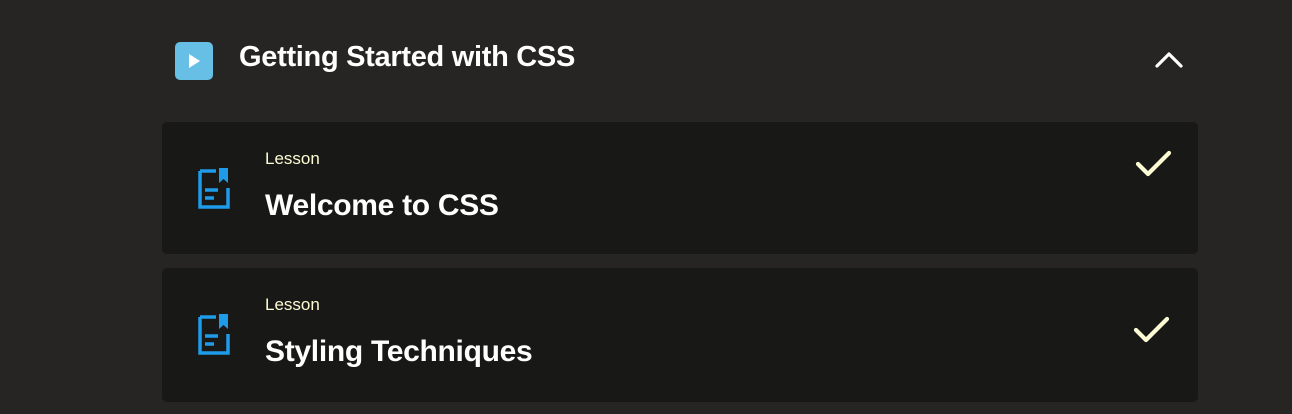 This screenshot has width=1292, height=414. What do you see at coordinates (680, 60) in the screenshot?
I see `module-header: Getting Started with CSS` at bounding box center [680, 60].